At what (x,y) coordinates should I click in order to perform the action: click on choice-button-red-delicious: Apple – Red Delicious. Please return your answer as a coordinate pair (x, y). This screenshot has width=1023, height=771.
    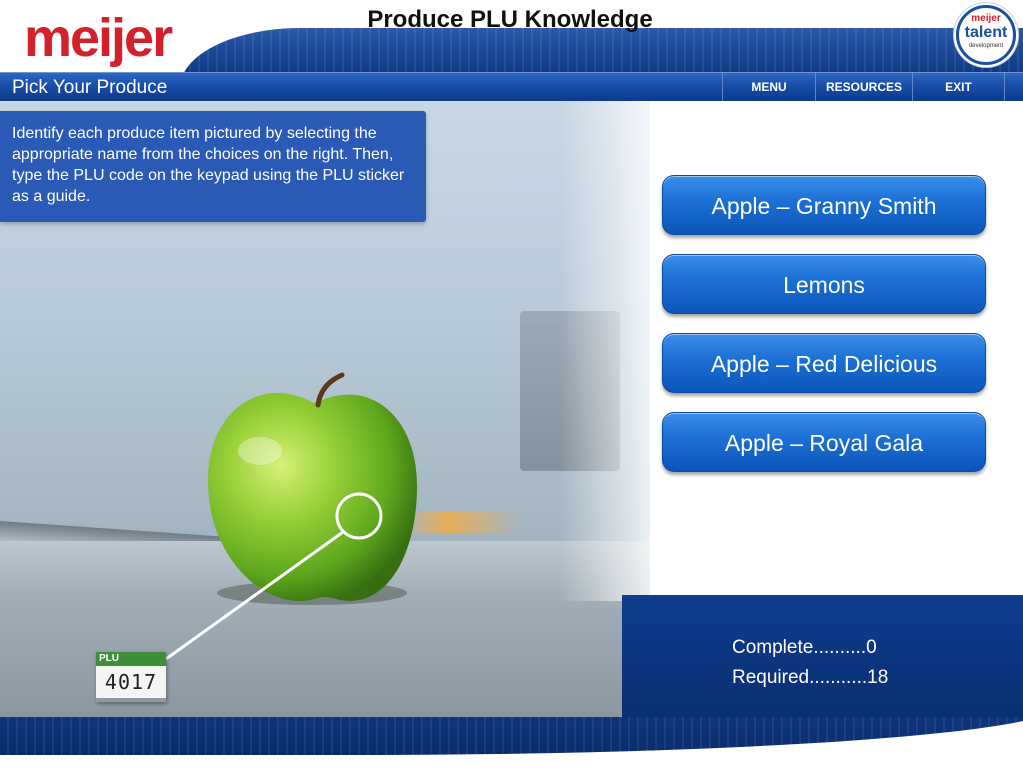
    Looking at the image, I should click on (824, 363).